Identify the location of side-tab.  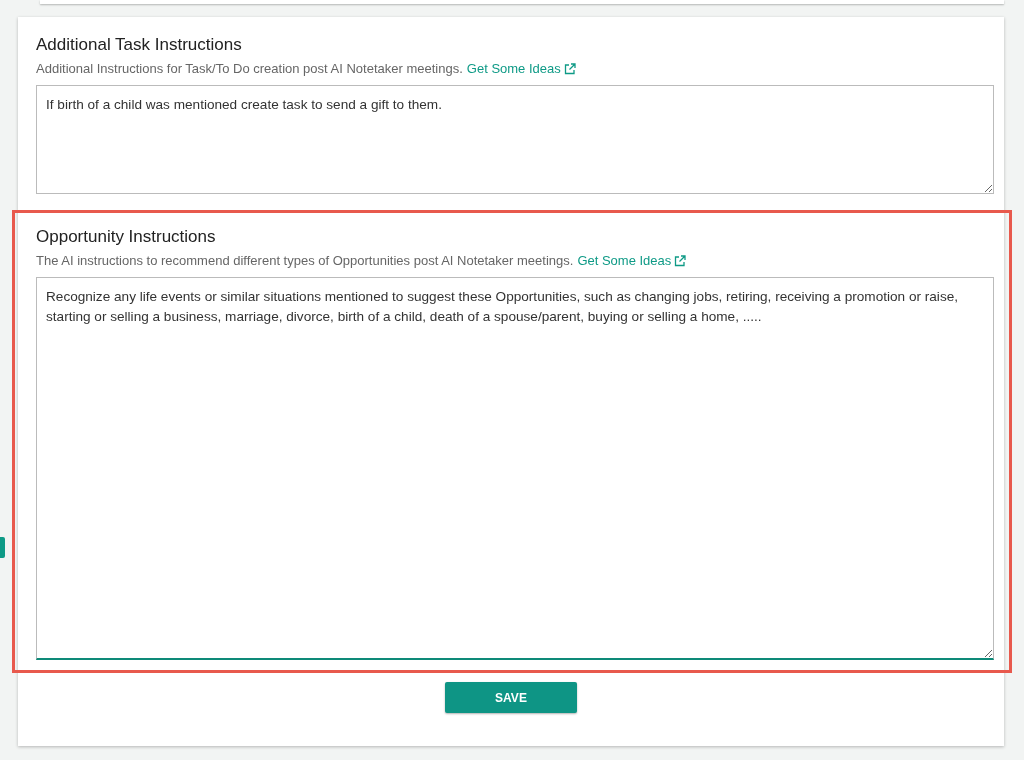
(2, 547).